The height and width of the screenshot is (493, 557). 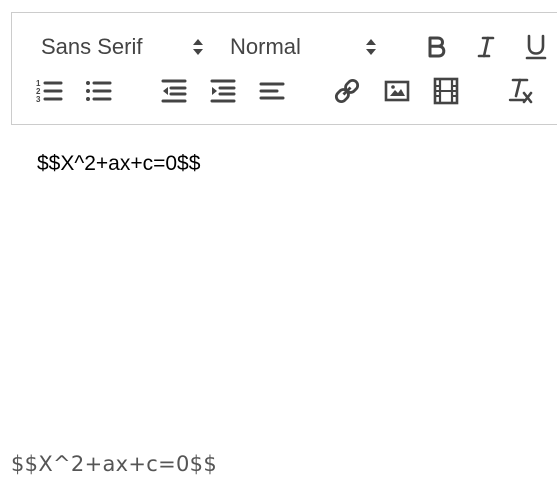 I want to click on image-button, so click(x=397, y=91).